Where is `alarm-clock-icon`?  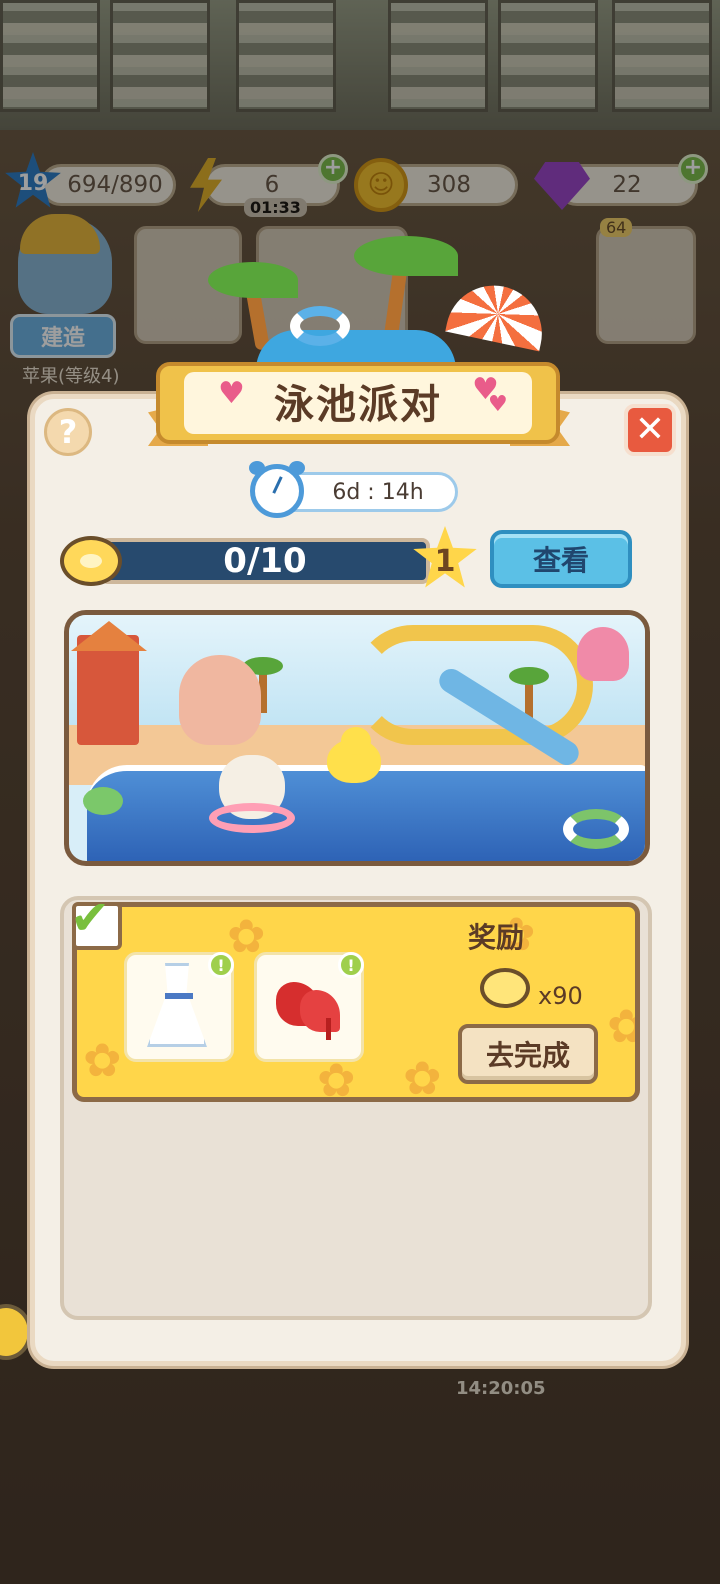 alarm-clock-icon is located at coordinates (277, 489).